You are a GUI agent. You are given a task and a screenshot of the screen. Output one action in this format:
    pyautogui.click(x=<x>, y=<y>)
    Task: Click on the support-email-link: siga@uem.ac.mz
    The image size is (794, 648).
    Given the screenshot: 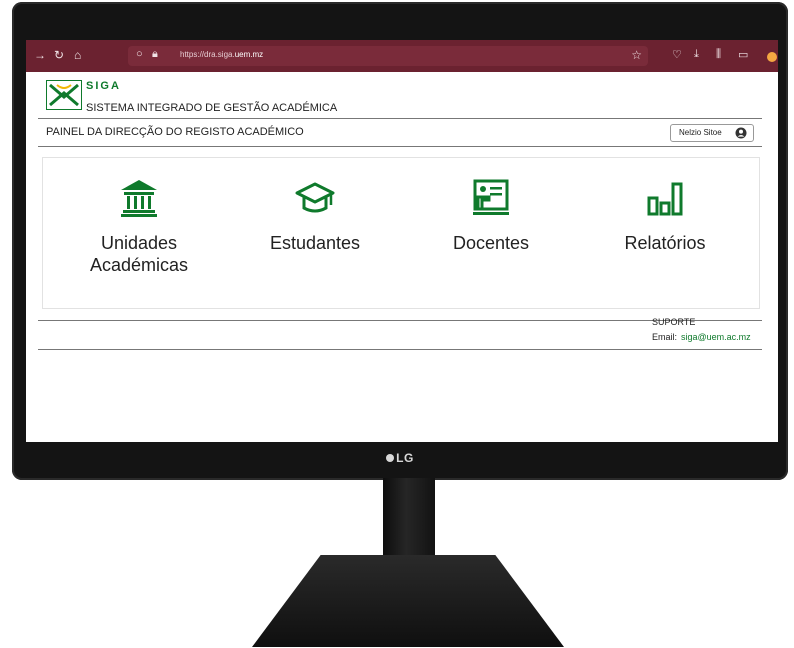 What is the action you would take?
    pyautogui.click(x=716, y=337)
    